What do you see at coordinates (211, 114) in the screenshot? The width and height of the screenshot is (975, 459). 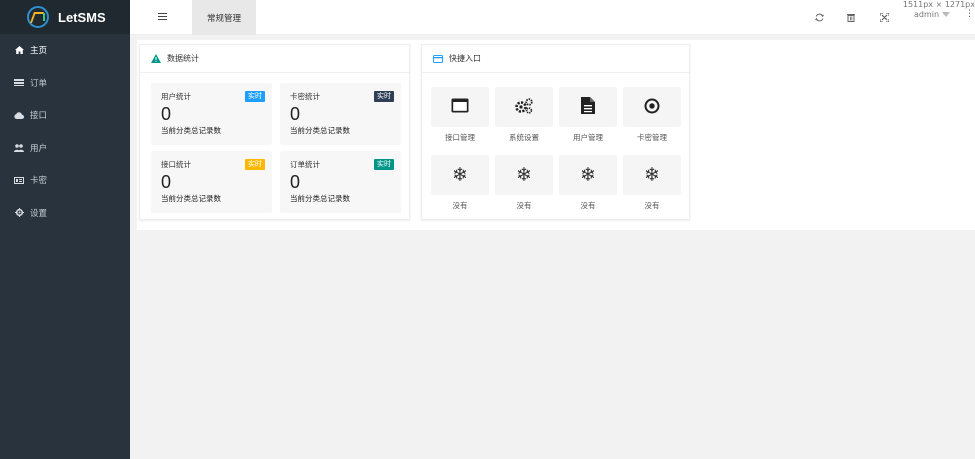 I see `stat-users: 用户统计 实时 0 当前分类总记录数` at bounding box center [211, 114].